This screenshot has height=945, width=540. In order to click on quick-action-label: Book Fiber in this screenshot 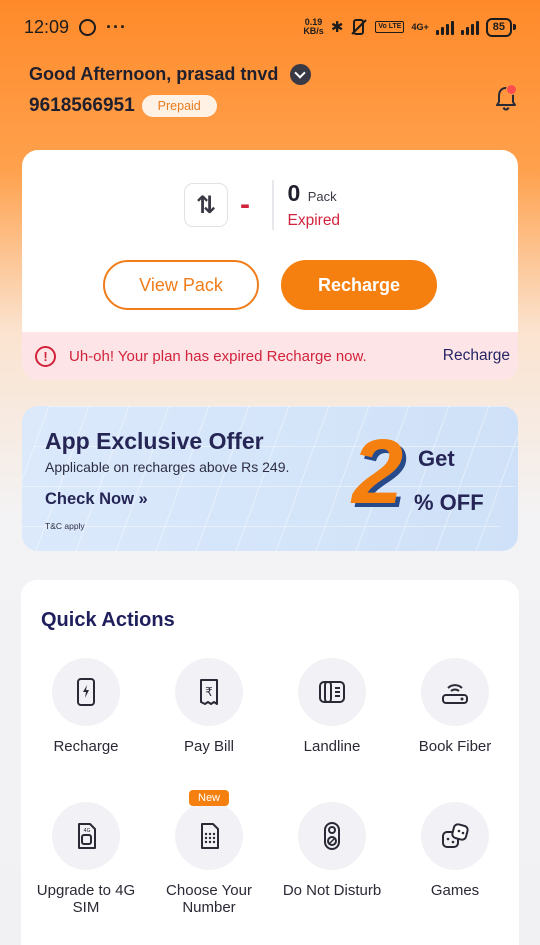, I will do `click(455, 746)`.